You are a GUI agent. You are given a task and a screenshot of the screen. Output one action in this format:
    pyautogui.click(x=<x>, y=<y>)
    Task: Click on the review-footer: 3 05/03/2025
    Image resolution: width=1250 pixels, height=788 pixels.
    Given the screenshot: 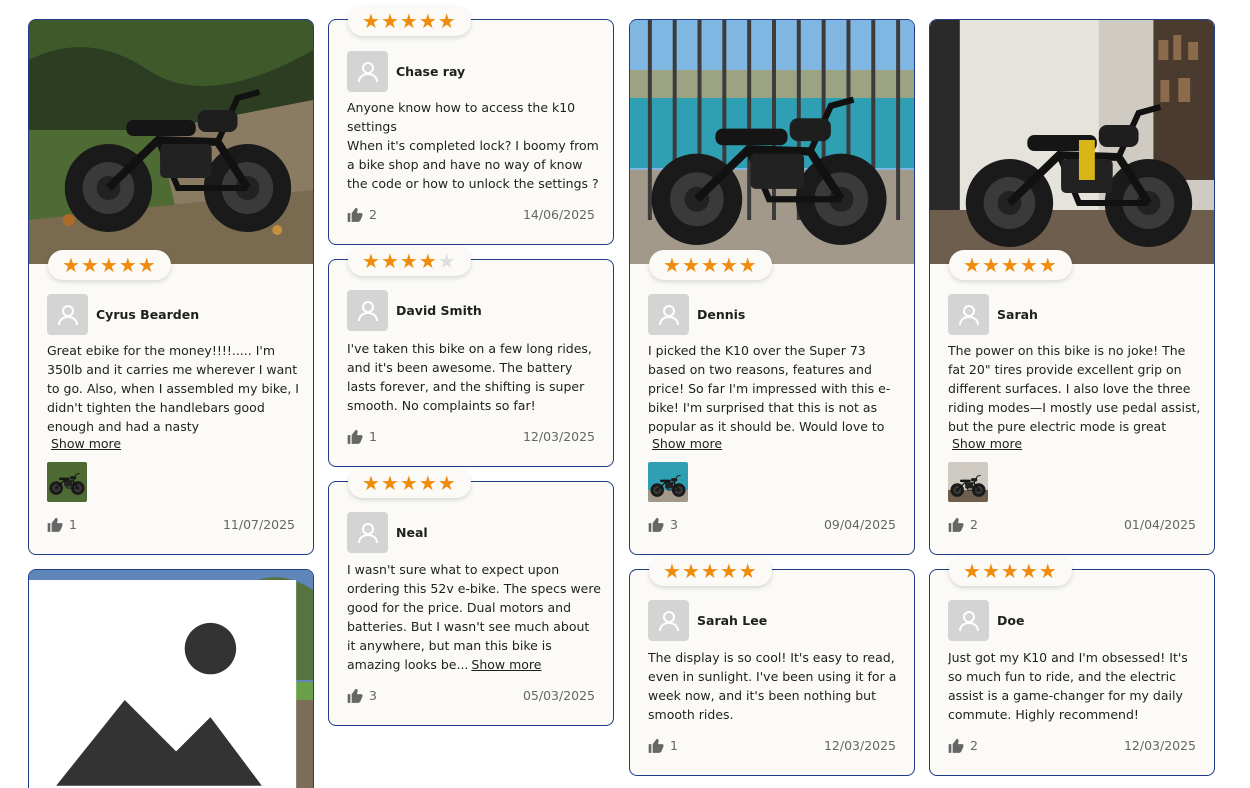 What is the action you would take?
    pyautogui.click(x=471, y=695)
    